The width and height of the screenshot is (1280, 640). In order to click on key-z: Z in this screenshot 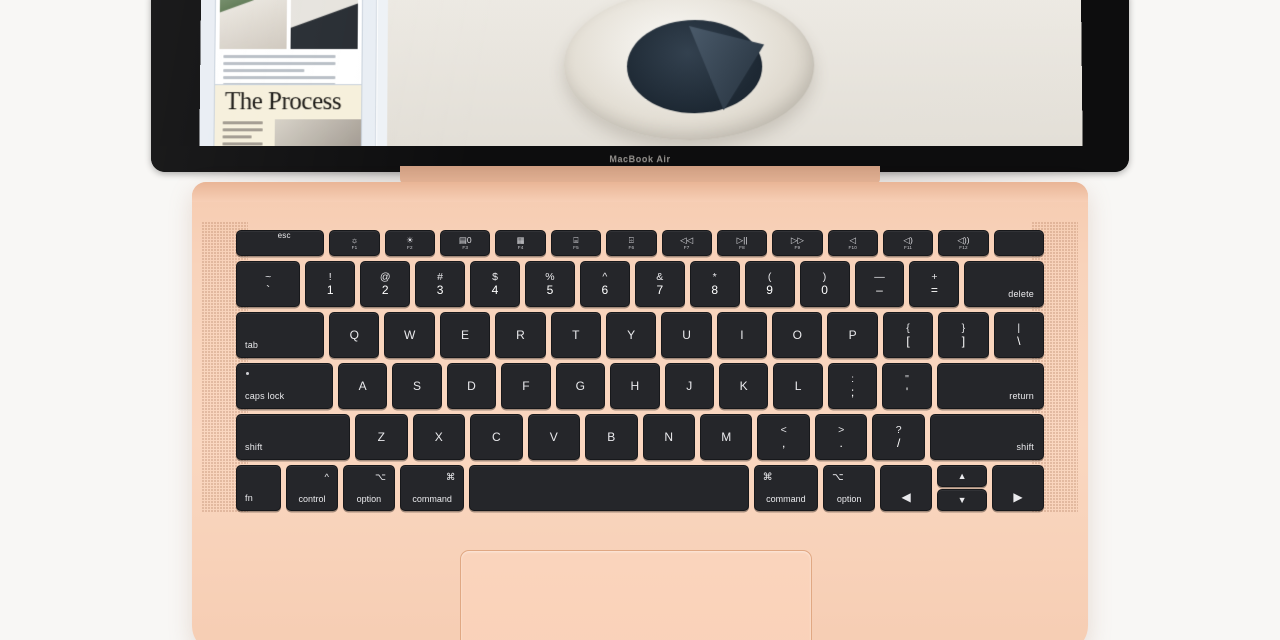, I will do `click(381, 437)`.